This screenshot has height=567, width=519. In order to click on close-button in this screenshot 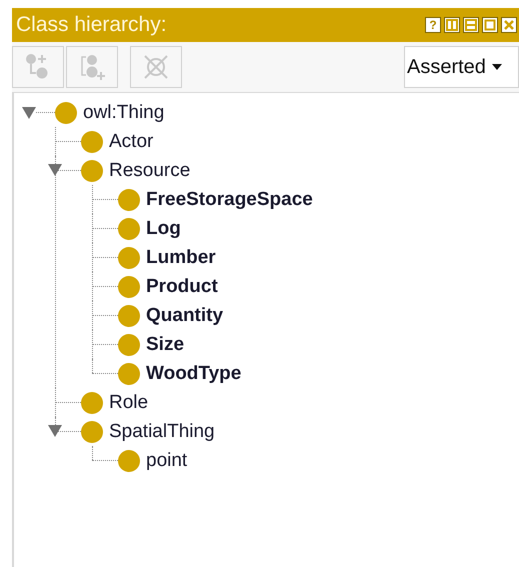, I will do `click(509, 25)`.